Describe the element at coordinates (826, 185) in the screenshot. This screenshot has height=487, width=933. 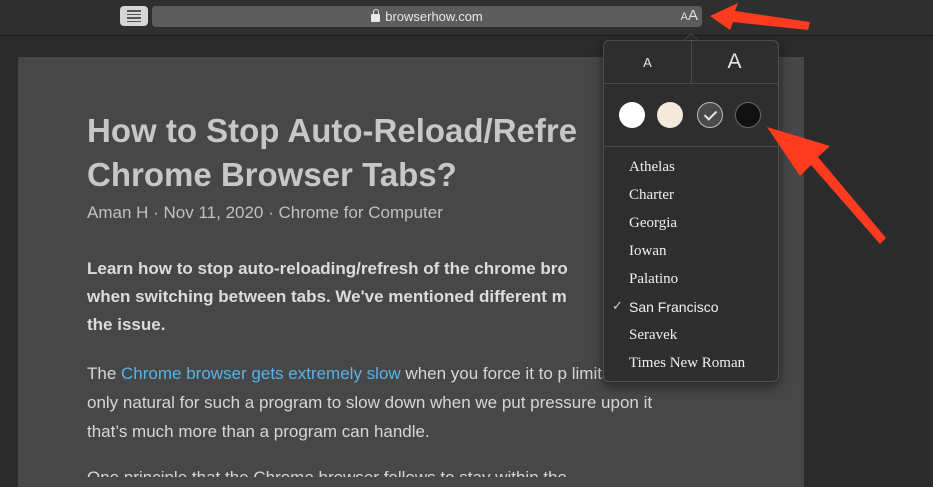
I see `annotation-arrow-bottom` at that location.